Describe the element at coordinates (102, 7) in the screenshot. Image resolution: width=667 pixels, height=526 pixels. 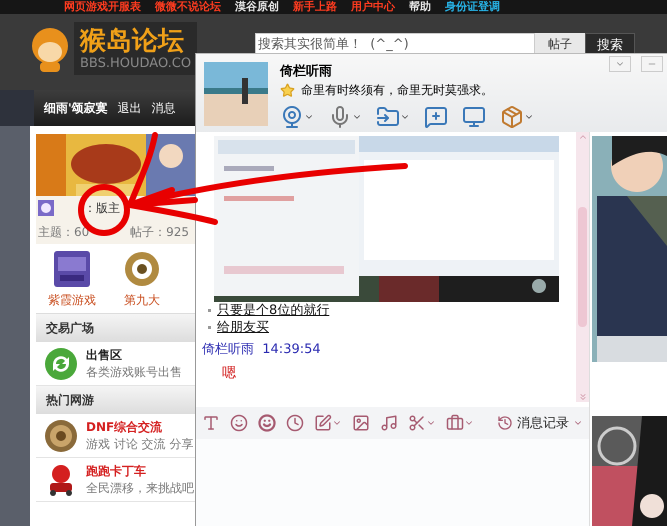
I see `top-link: 网页游戏开服表` at that location.